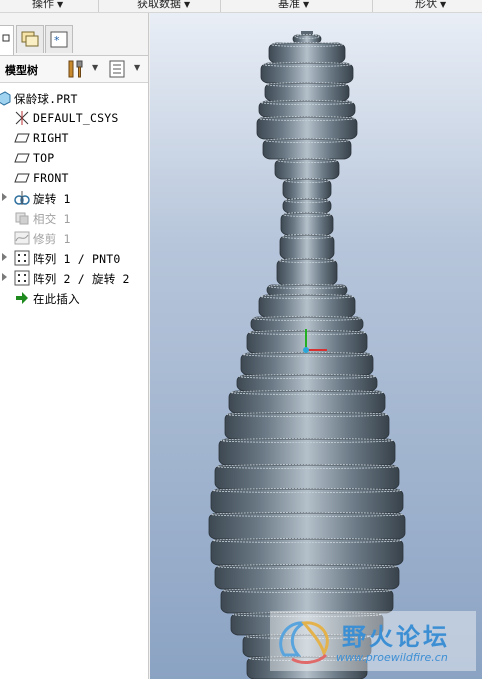 This screenshot has width=482, height=679. Describe the element at coordinates (52, 239) in the screenshot. I see `tree-item-label: 修剪 1` at that location.